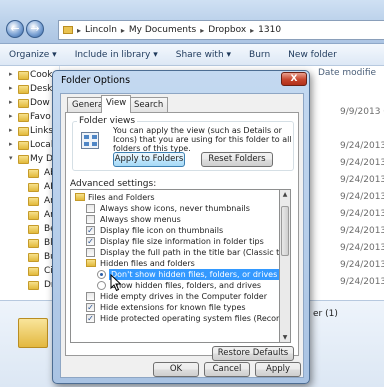 This screenshot has width=384, height=387. What do you see at coordinates (278, 369) in the screenshot?
I see `apply-button: Apply` at bounding box center [278, 369].